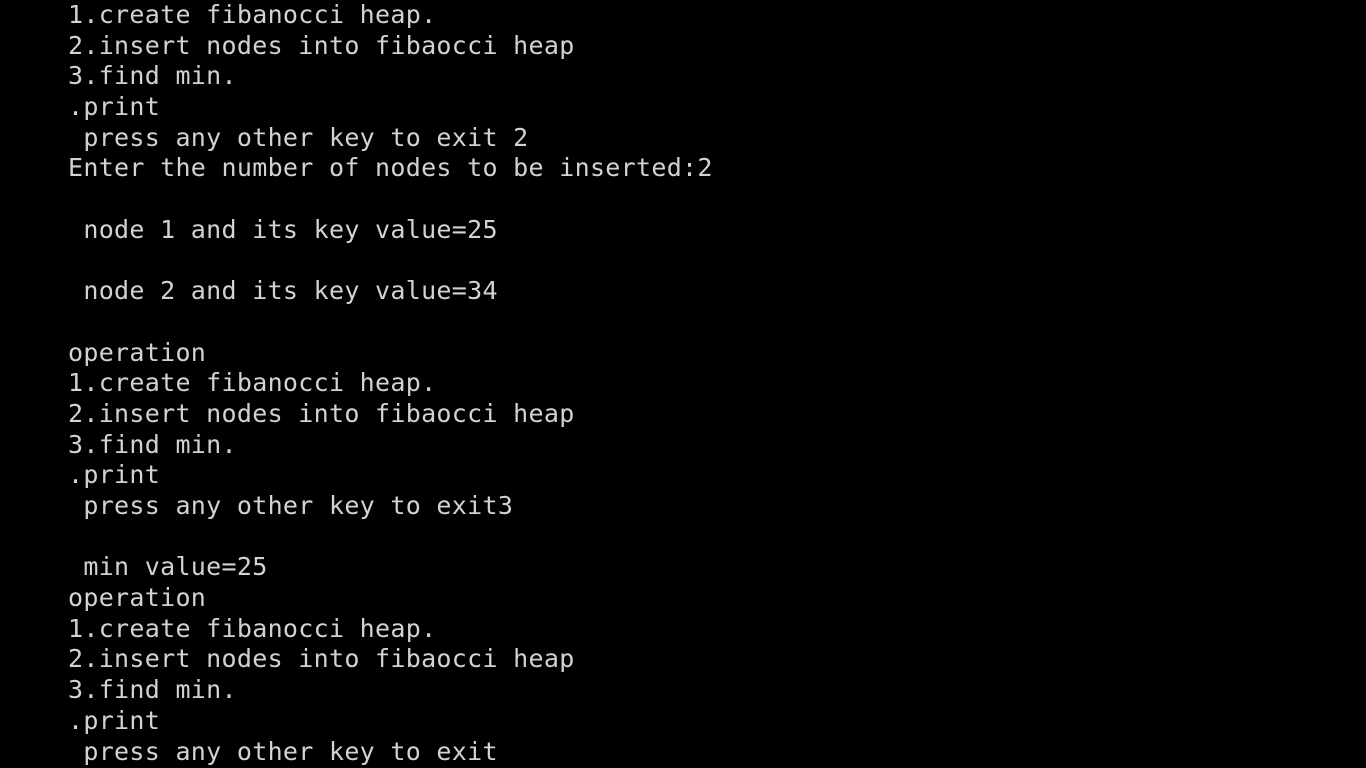  What do you see at coordinates (283, 291) in the screenshot?
I see `node-key-input: node 2 and its key value=34` at bounding box center [283, 291].